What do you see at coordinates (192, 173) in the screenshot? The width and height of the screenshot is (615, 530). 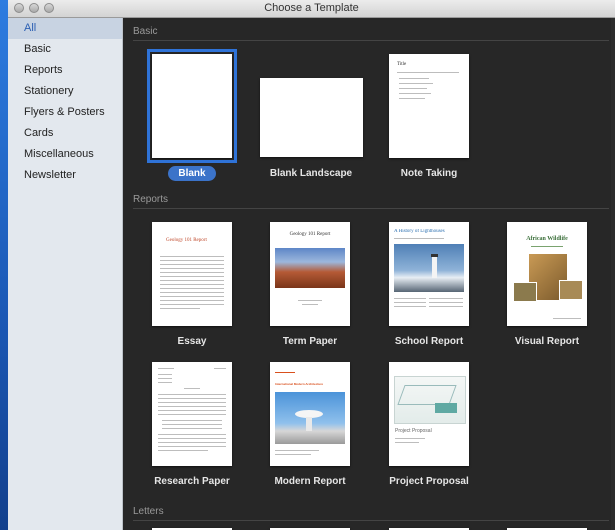 I see `template-blank-label: Blank` at bounding box center [192, 173].